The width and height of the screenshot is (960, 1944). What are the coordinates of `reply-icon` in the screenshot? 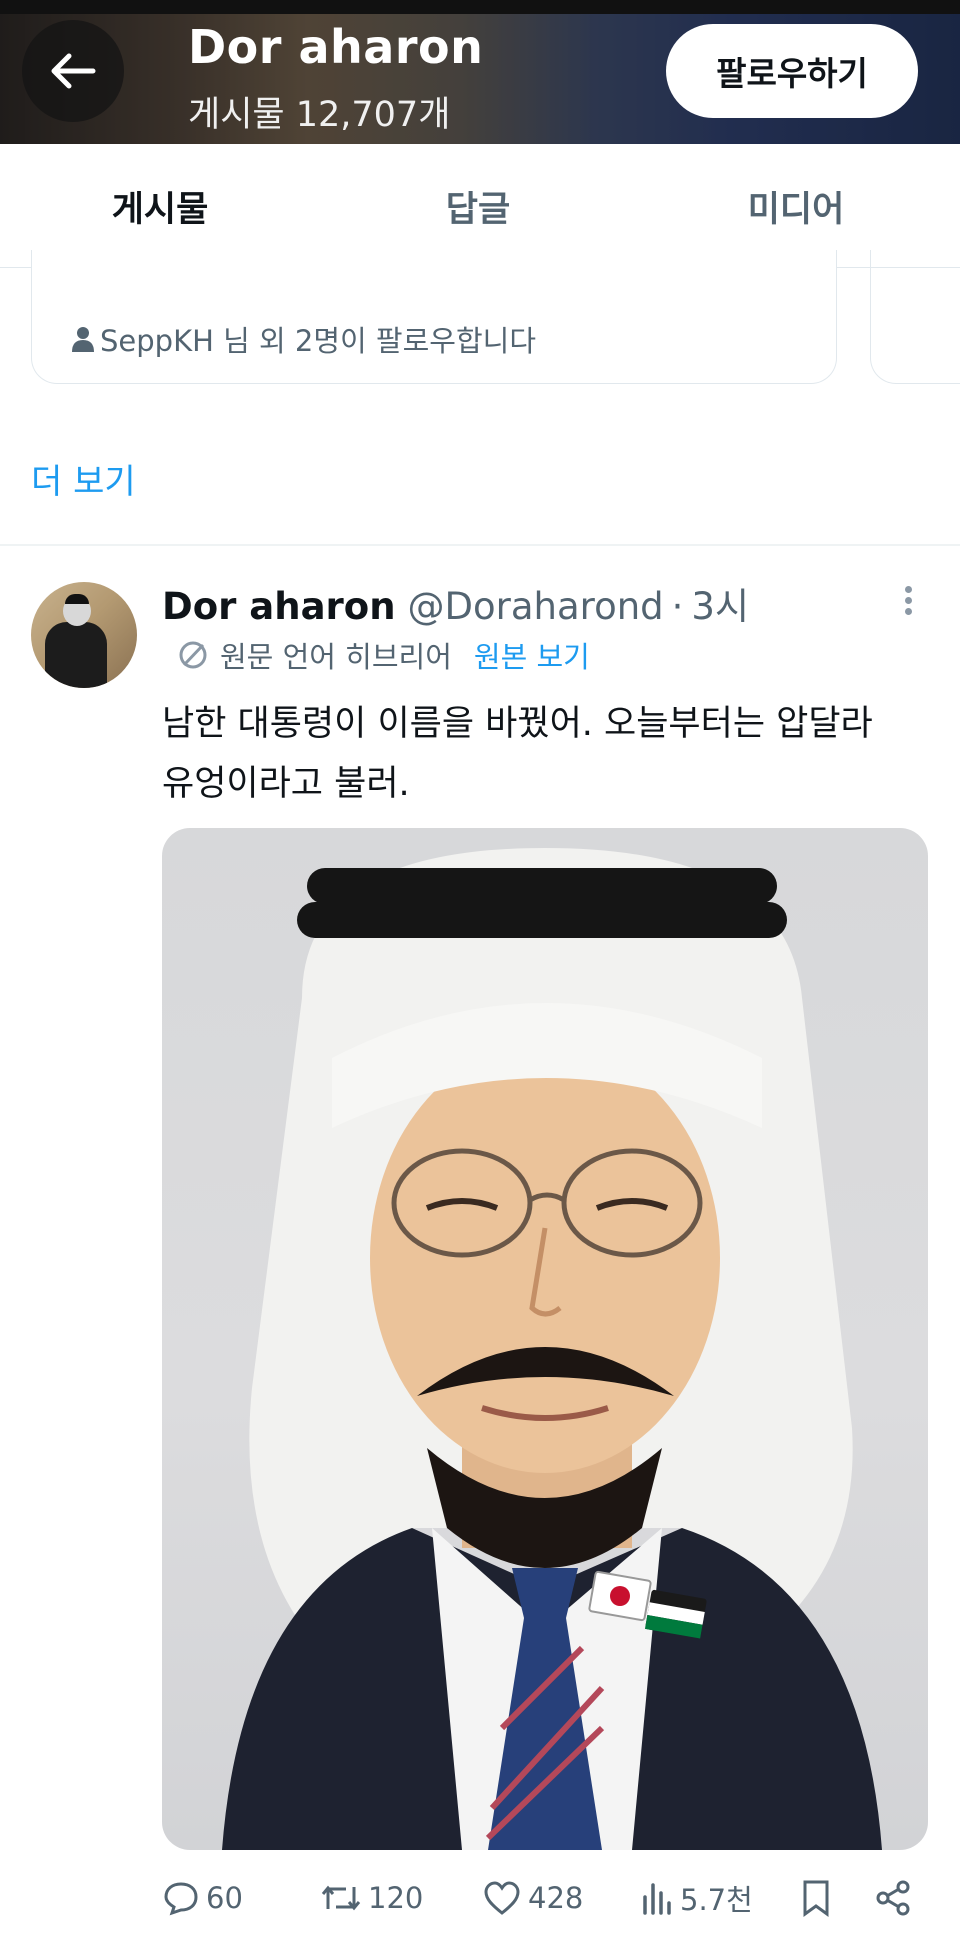 It's located at (181, 1899).